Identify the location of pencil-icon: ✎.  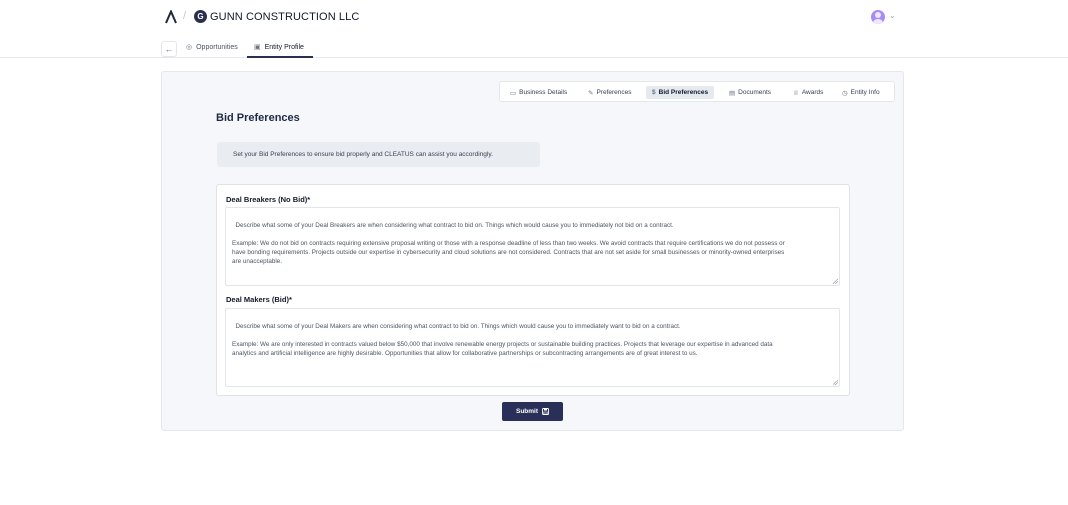
(591, 93).